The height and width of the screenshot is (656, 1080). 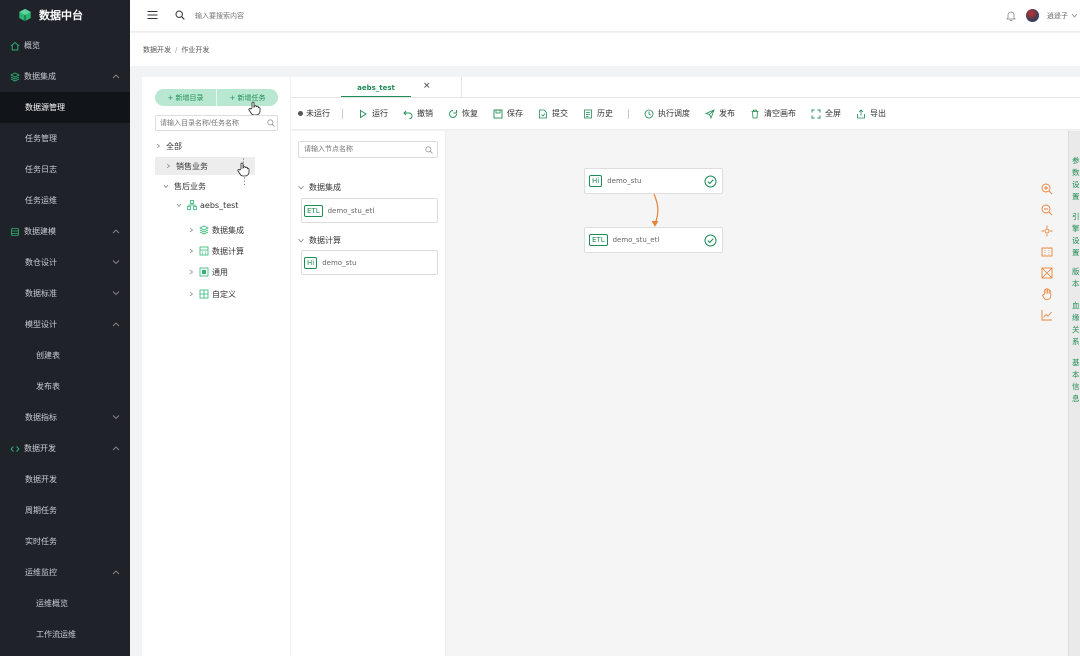 What do you see at coordinates (65, 355) in the screenshot?
I see `sidebar-item-create-table: 创建表` at bounding box center [65, 355].